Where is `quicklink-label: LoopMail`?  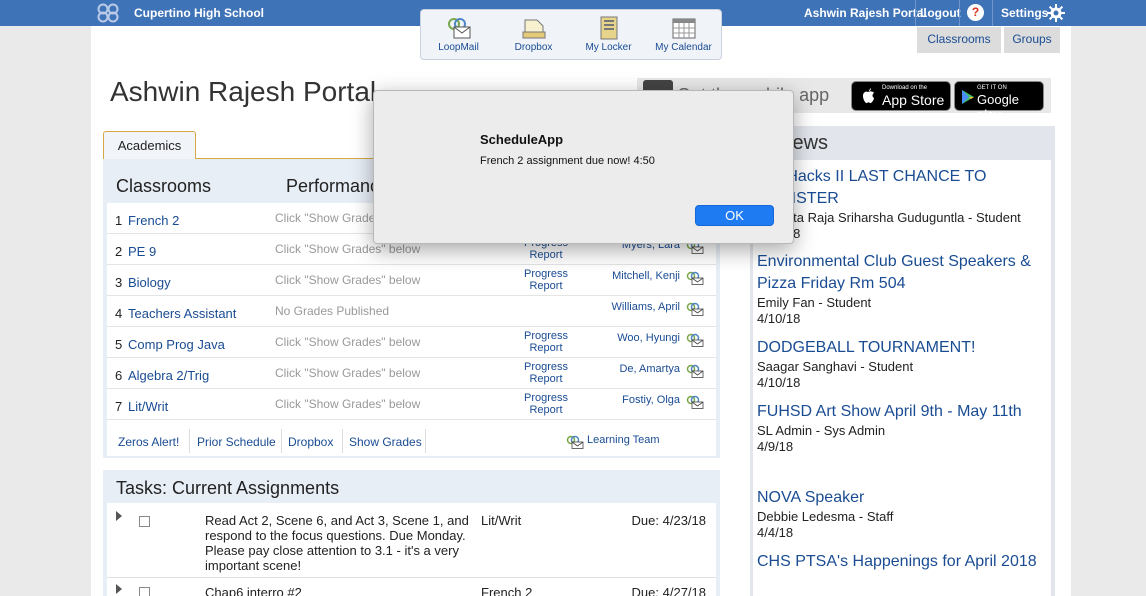
quicklink-label: LoopMail is located at coordinates (458, 47).